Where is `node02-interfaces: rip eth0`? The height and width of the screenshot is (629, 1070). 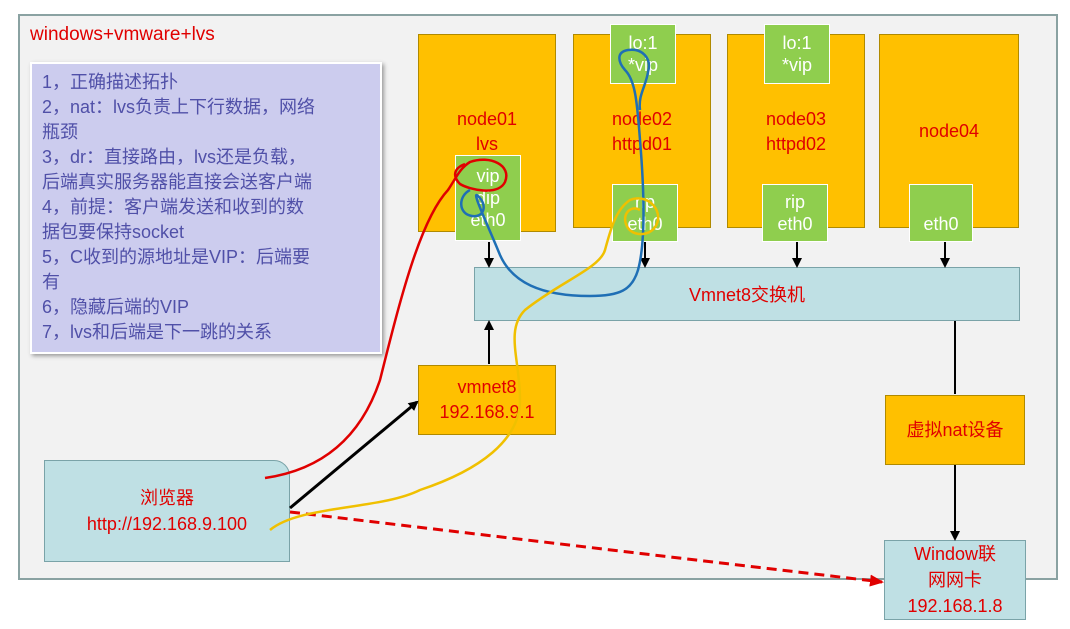 node02-interfaces: rip eth0 is located at coordinates (645, 213).